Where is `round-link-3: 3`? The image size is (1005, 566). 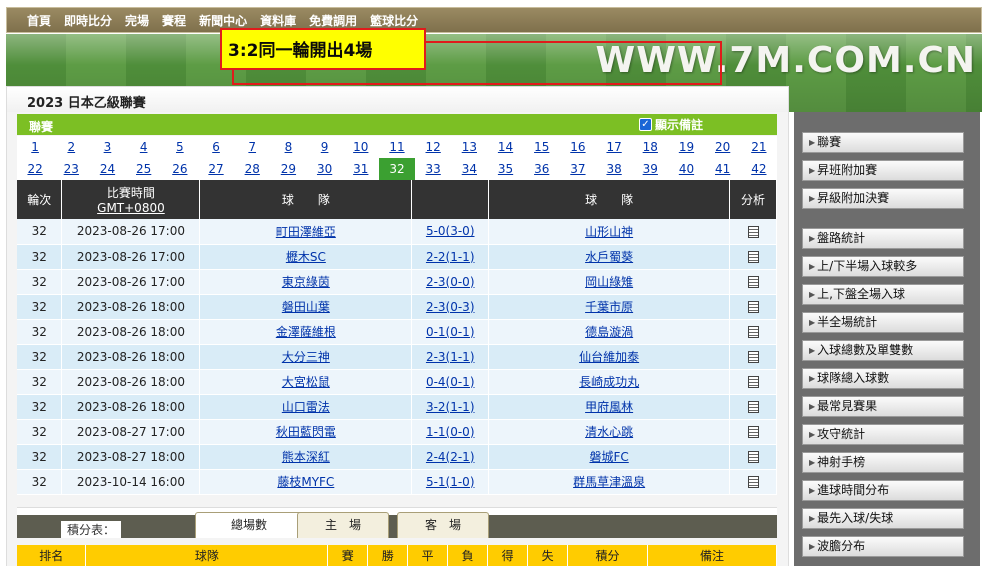
round-link-3: 3 is located at coordinates (108, 147).